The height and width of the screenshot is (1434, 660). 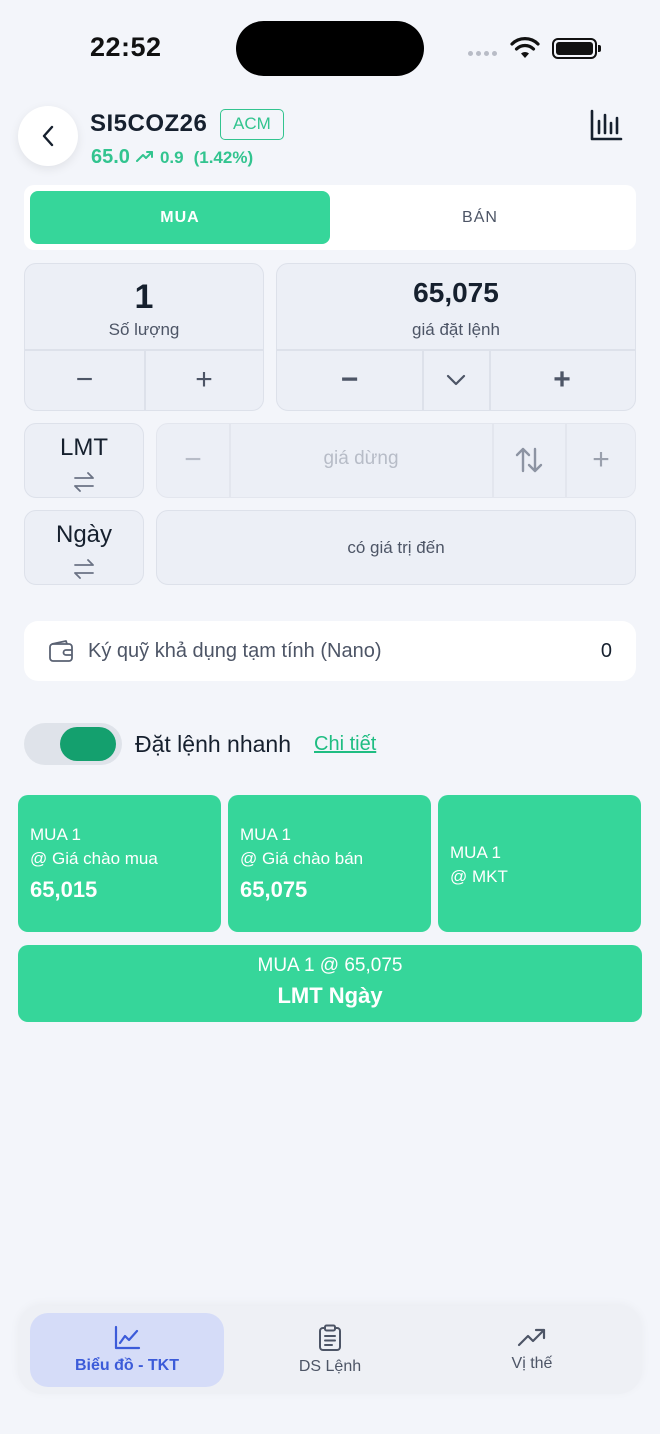 I want to click on cellular-signal-icon, so click(x=482, y=53).